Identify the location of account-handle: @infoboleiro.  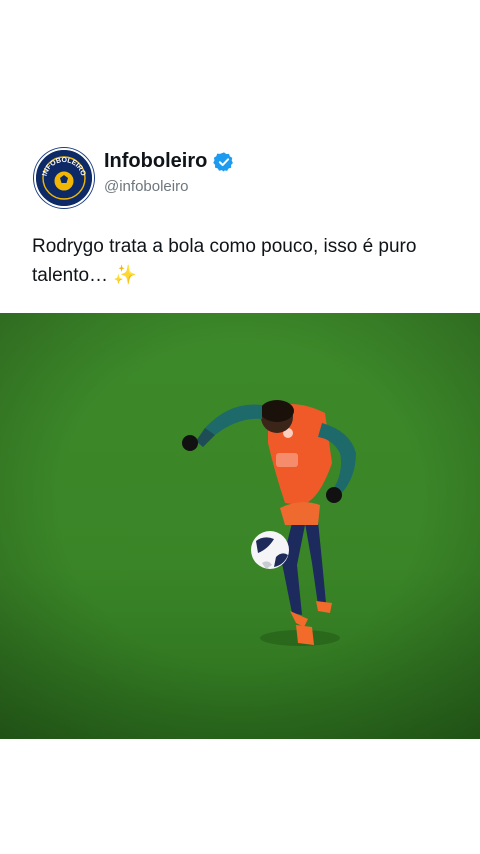
(169, 186).